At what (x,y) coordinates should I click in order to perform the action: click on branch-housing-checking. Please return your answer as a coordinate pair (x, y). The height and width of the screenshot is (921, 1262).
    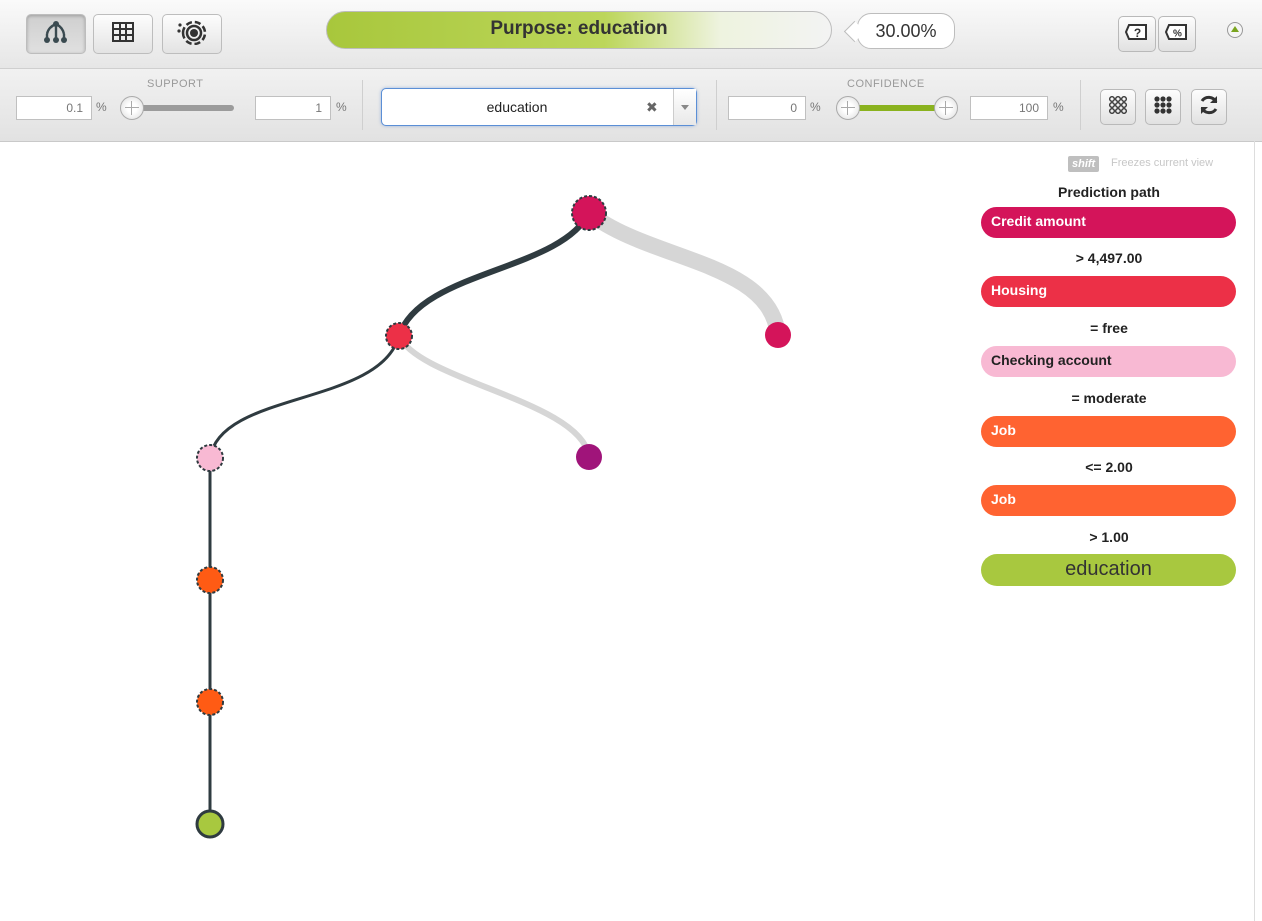
    Looking at the image, I should click on (304, 397).